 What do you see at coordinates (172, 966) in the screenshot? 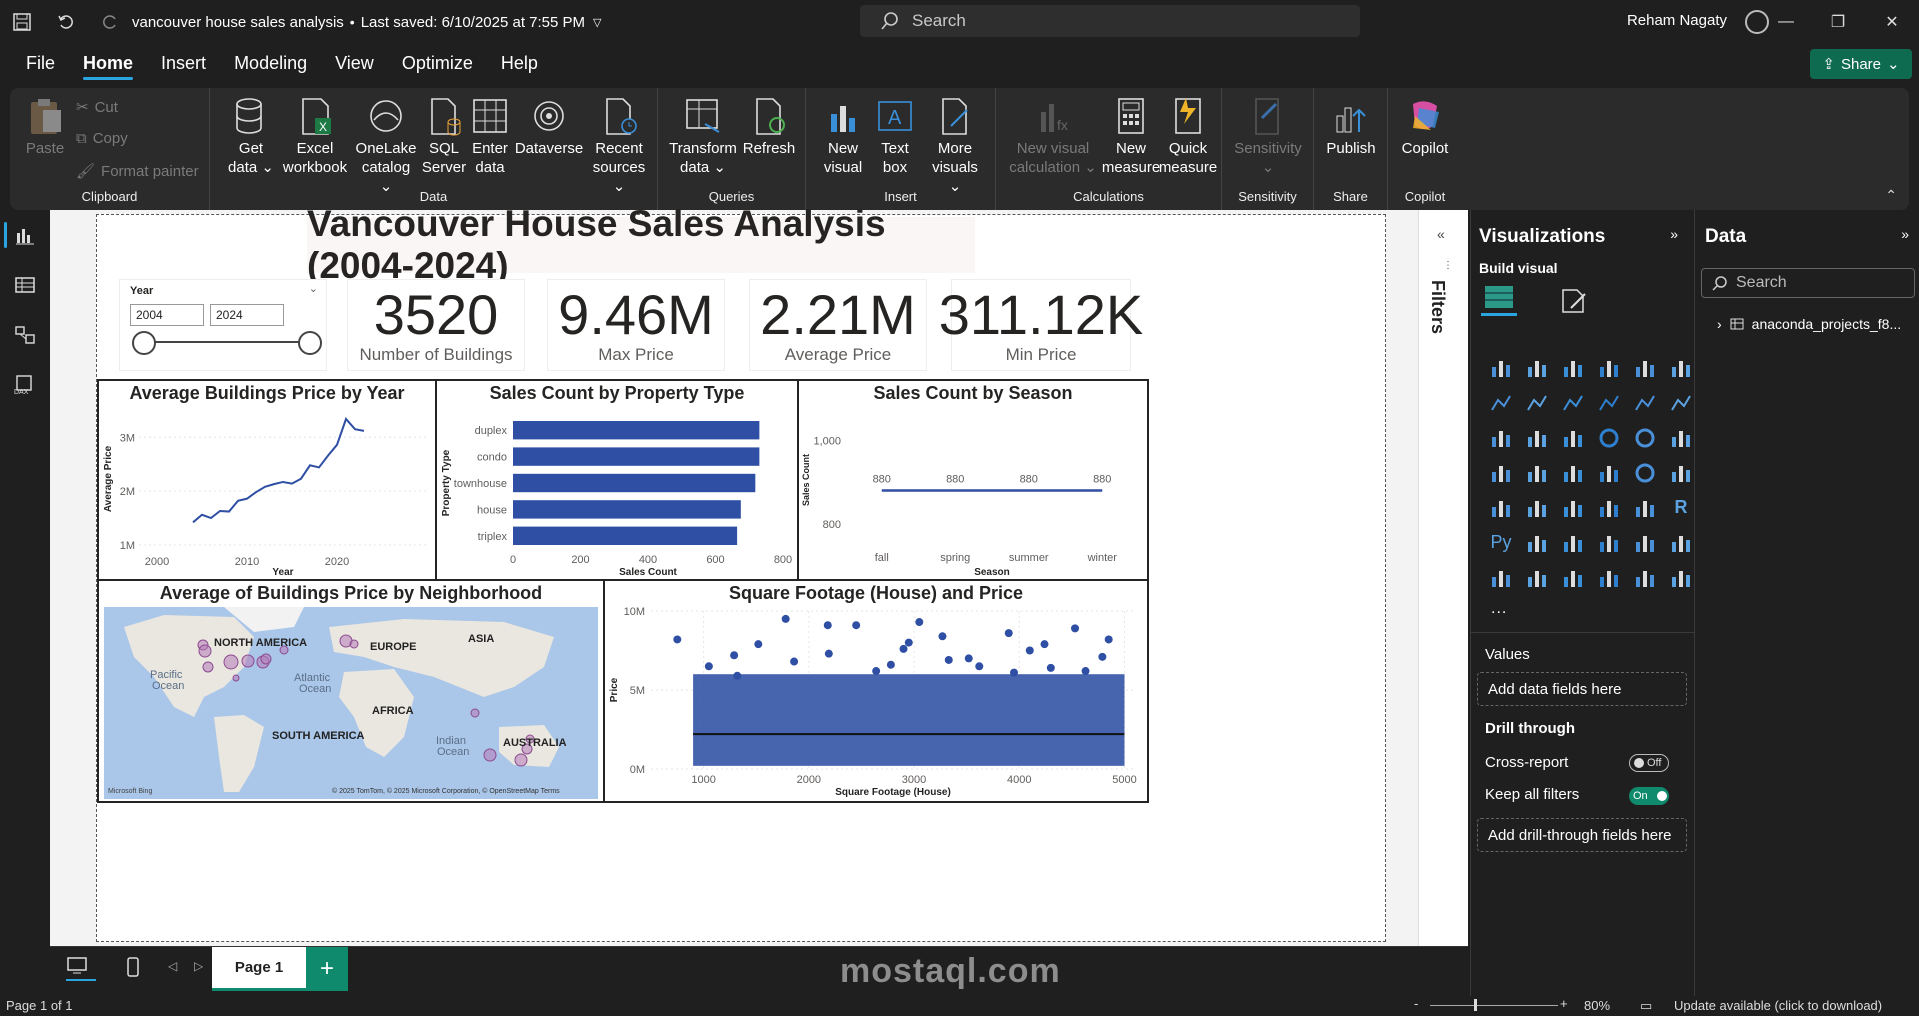
I see `prev-page-icon: ◁` at bounding box center [172, 966].